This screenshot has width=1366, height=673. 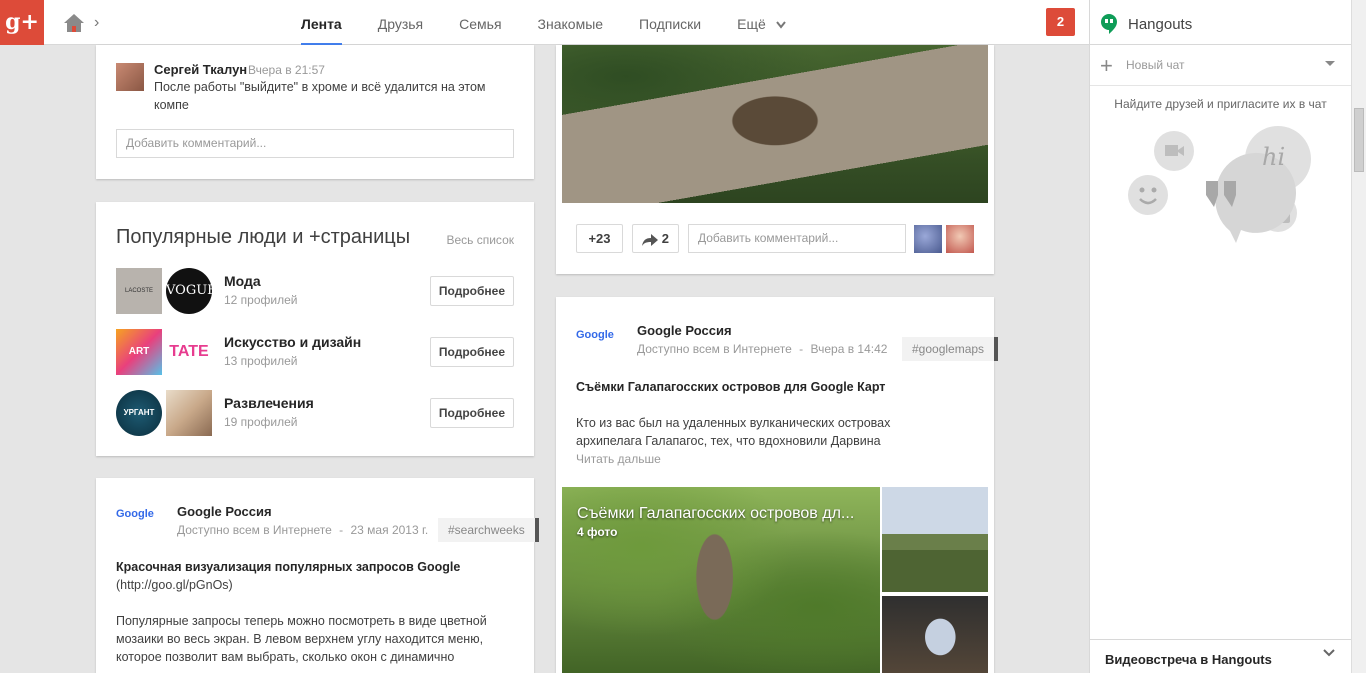 What do you see at coordinates (1220, 104) in the screenshot?
I see `find-friends-text: Найдите друзей и пригласите их в чат` at bounding box center [1220, 104].